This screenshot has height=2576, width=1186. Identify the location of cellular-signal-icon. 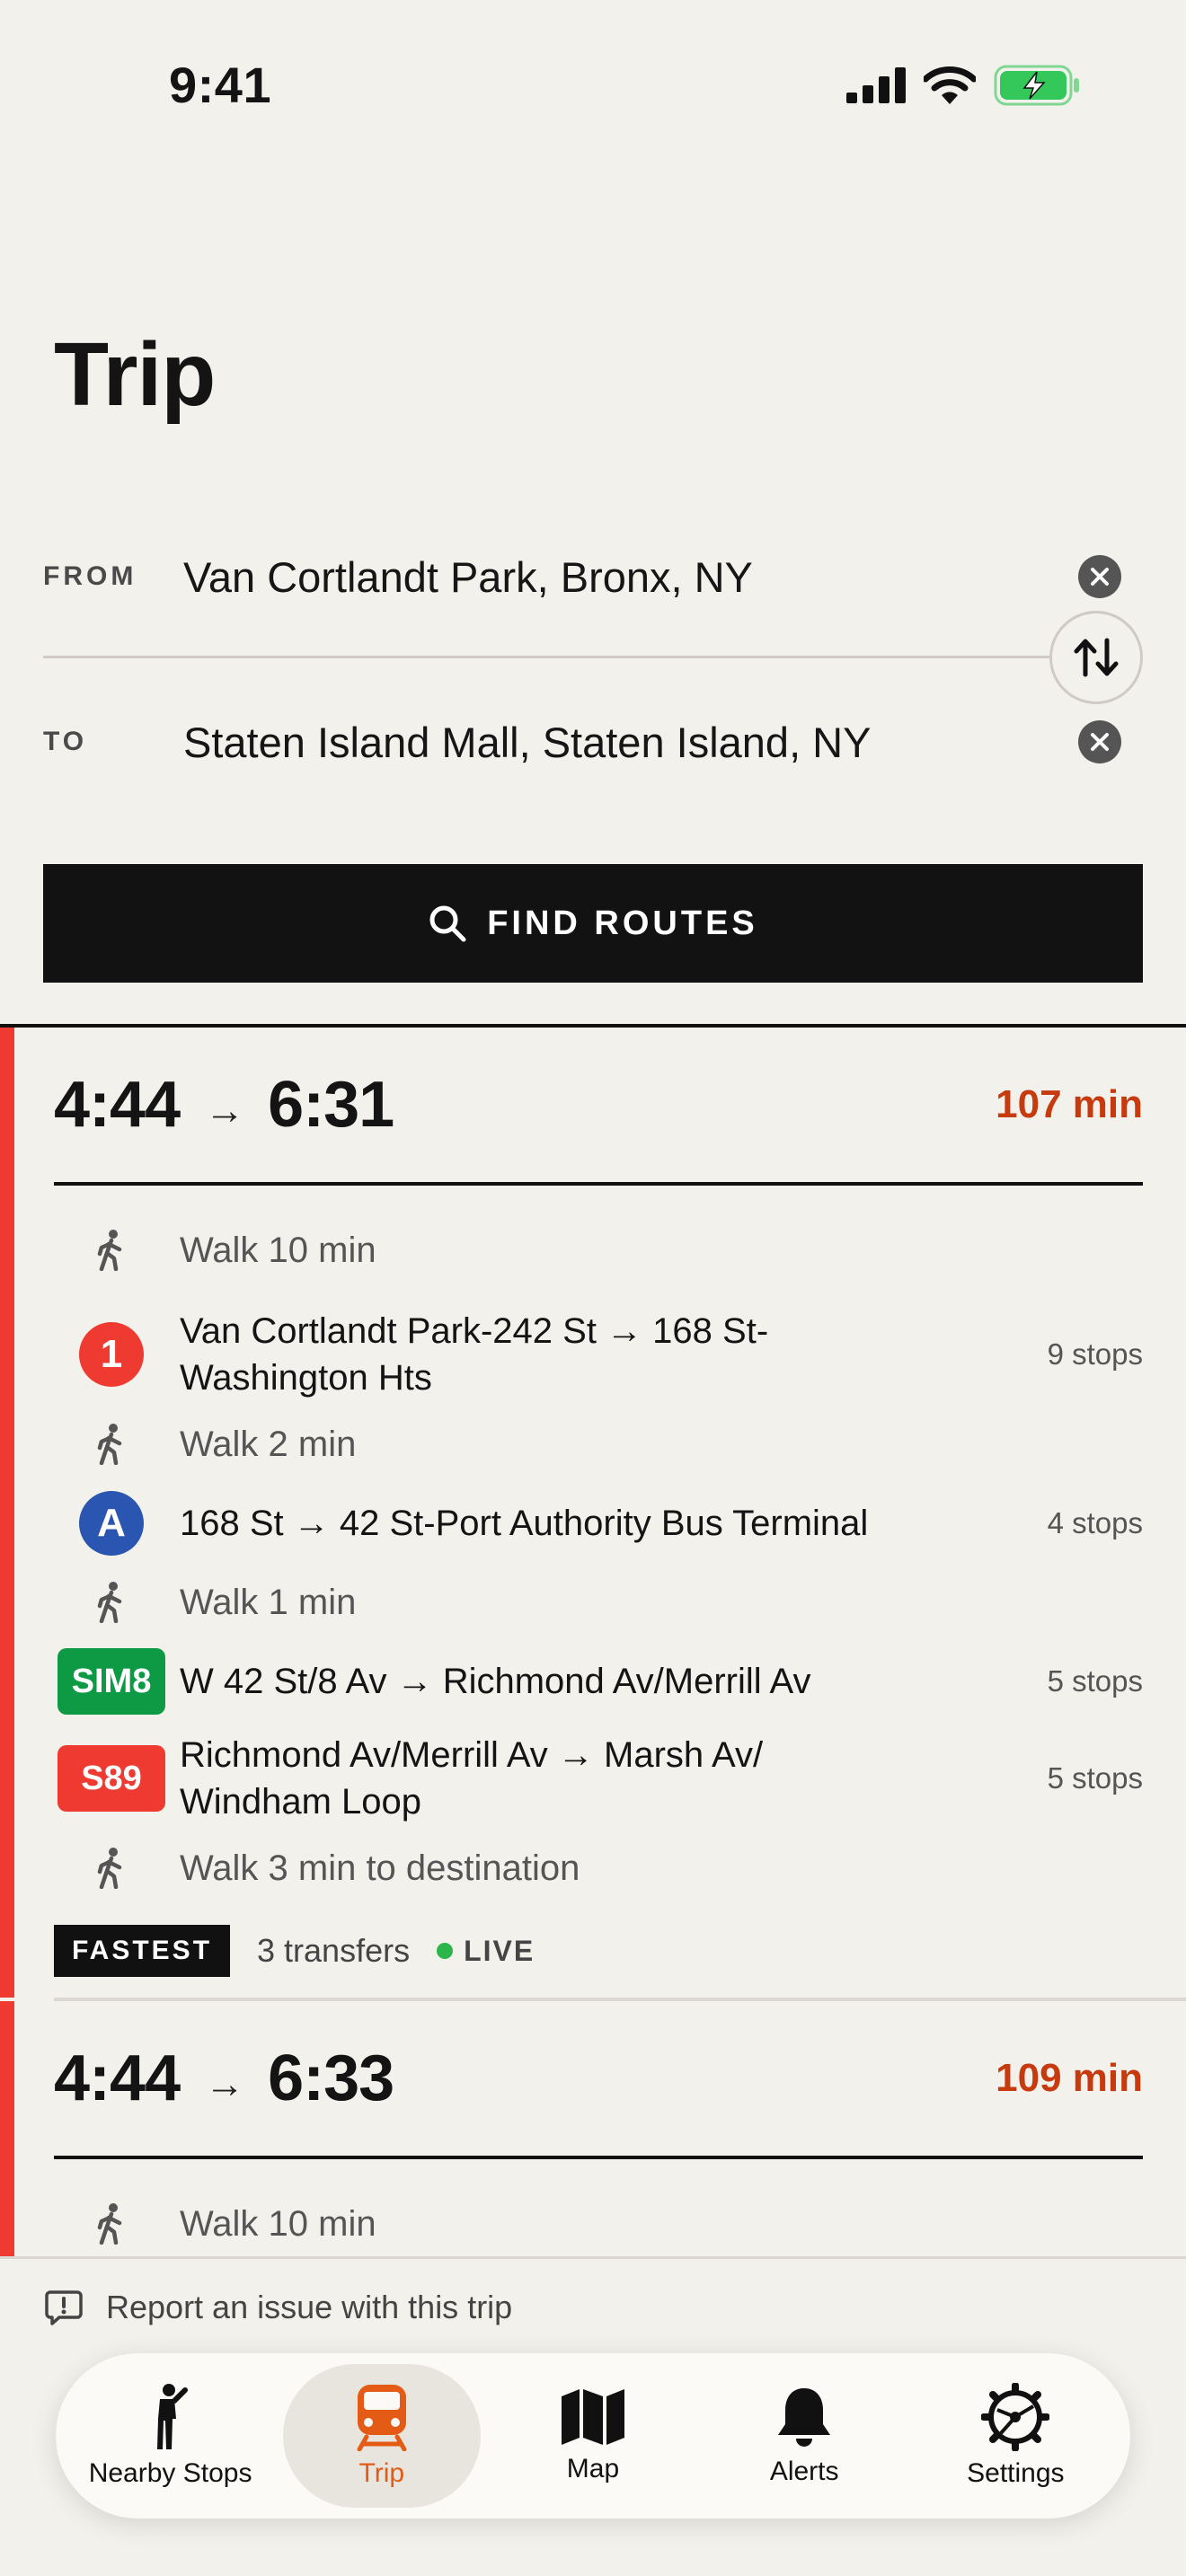
(876, 85).